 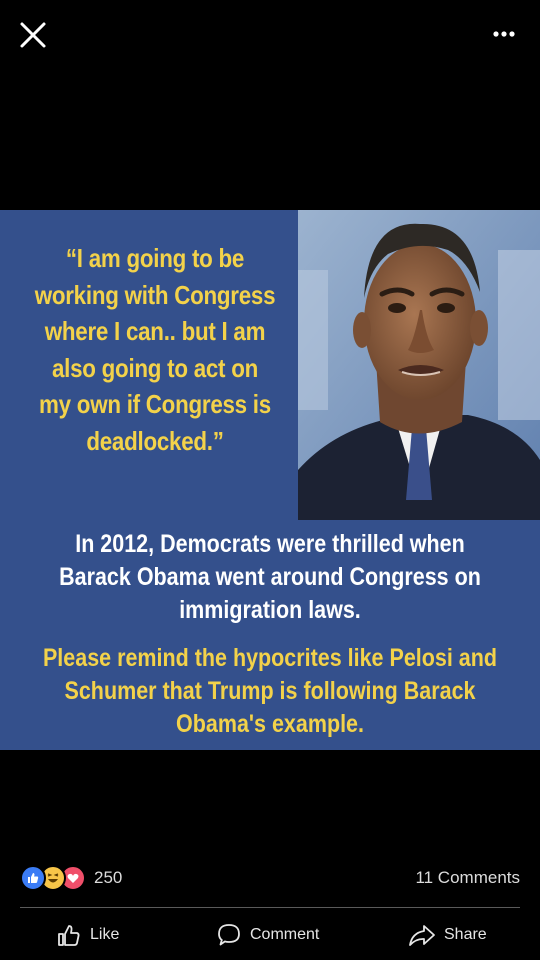 What do you see at coordinates (422, 935) in the screenshot?
I see `share-icon` at bounding box center [422, 935].